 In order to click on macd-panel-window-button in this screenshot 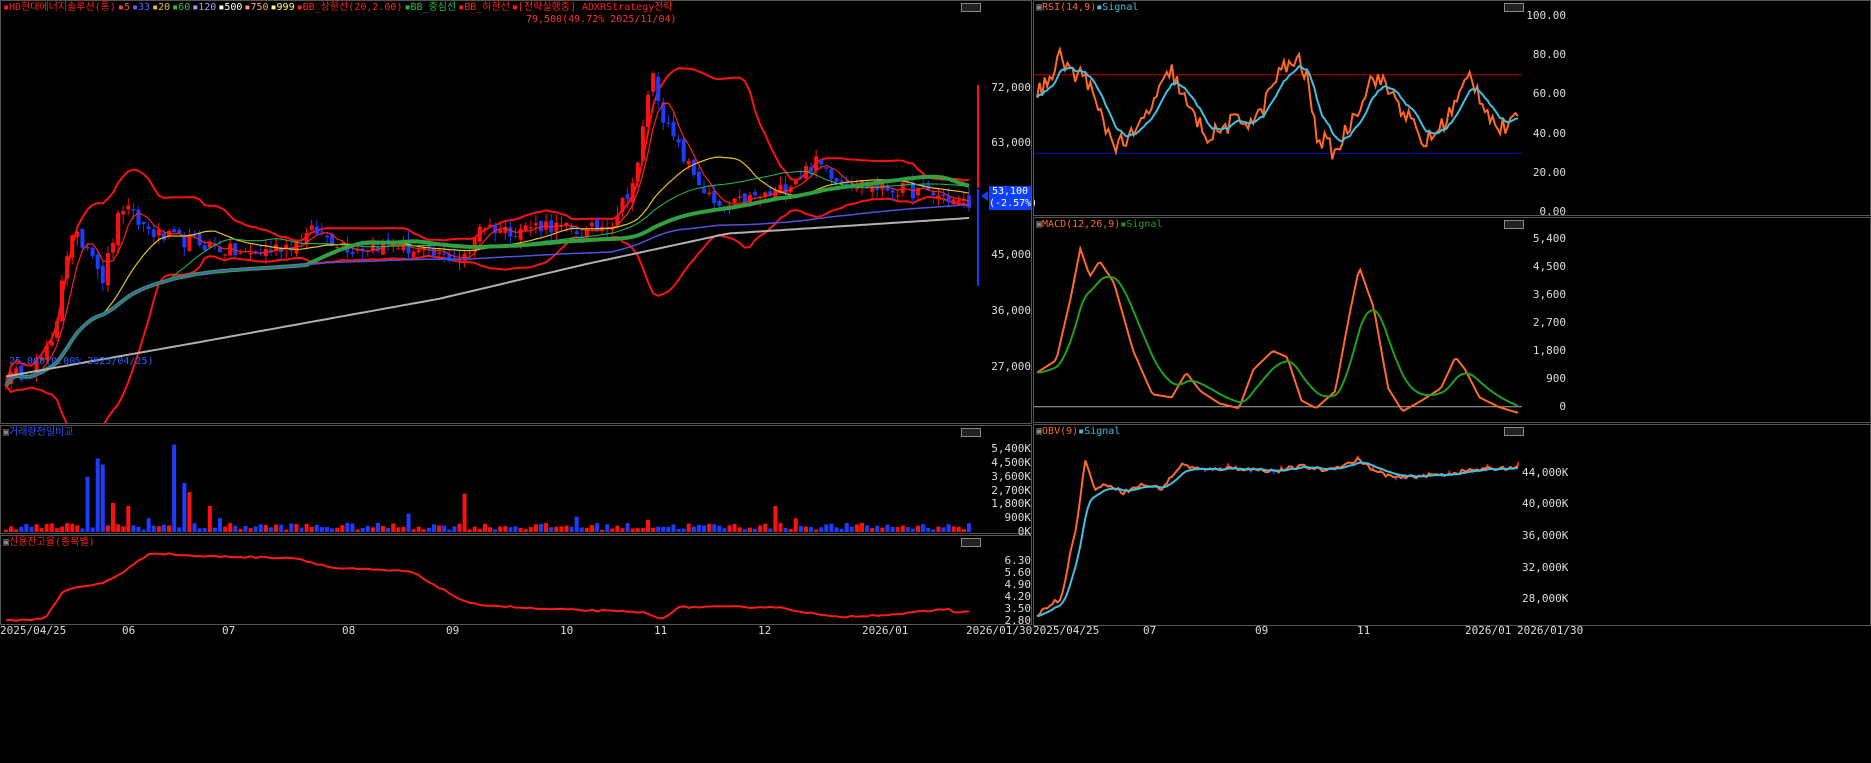, I will do `click(1514, 224)`.